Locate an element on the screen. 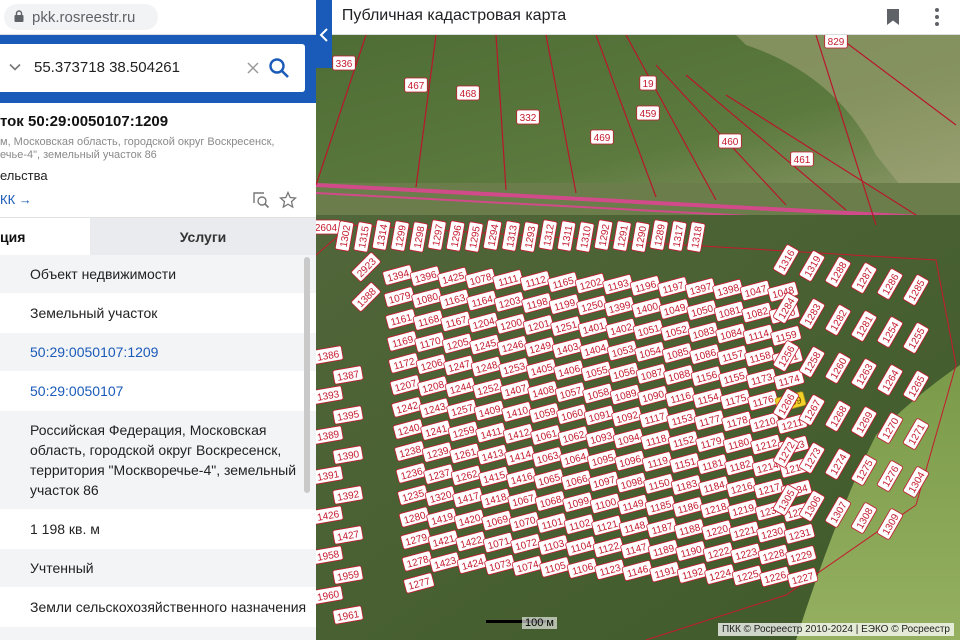 Image resolution: width=960 pixels, height=640 pixels. parcel-label: 461 is located at coordinates (802, 159).